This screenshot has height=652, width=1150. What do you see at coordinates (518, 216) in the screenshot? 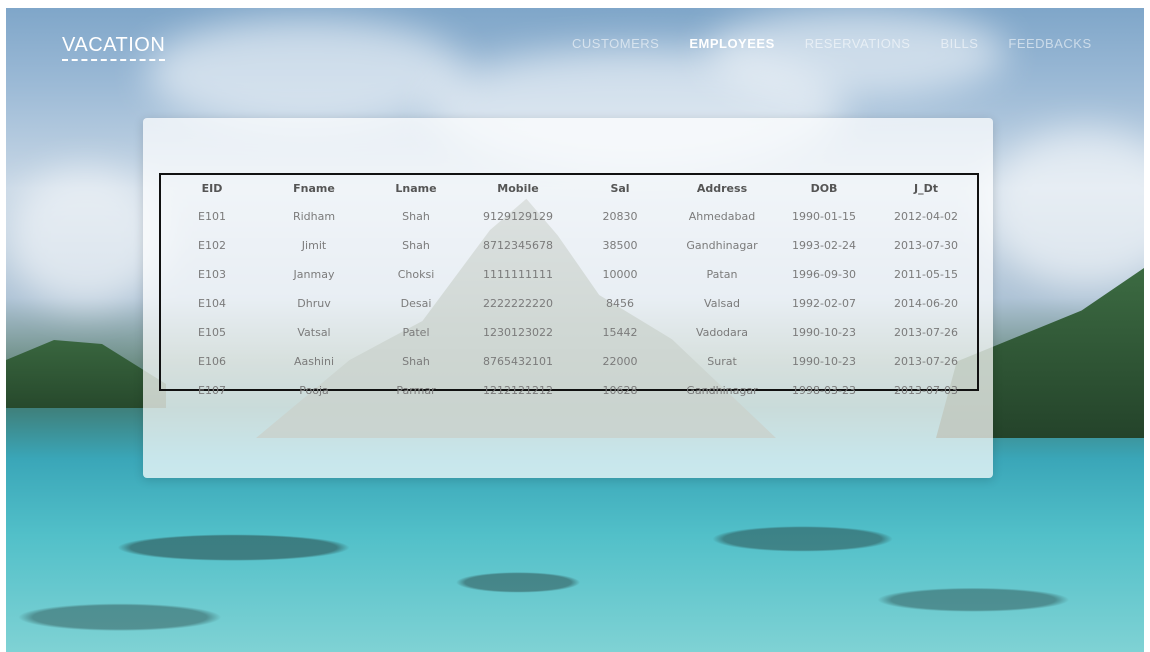
I see `table-cell: 9129129129` at bounding box center [518, 216].